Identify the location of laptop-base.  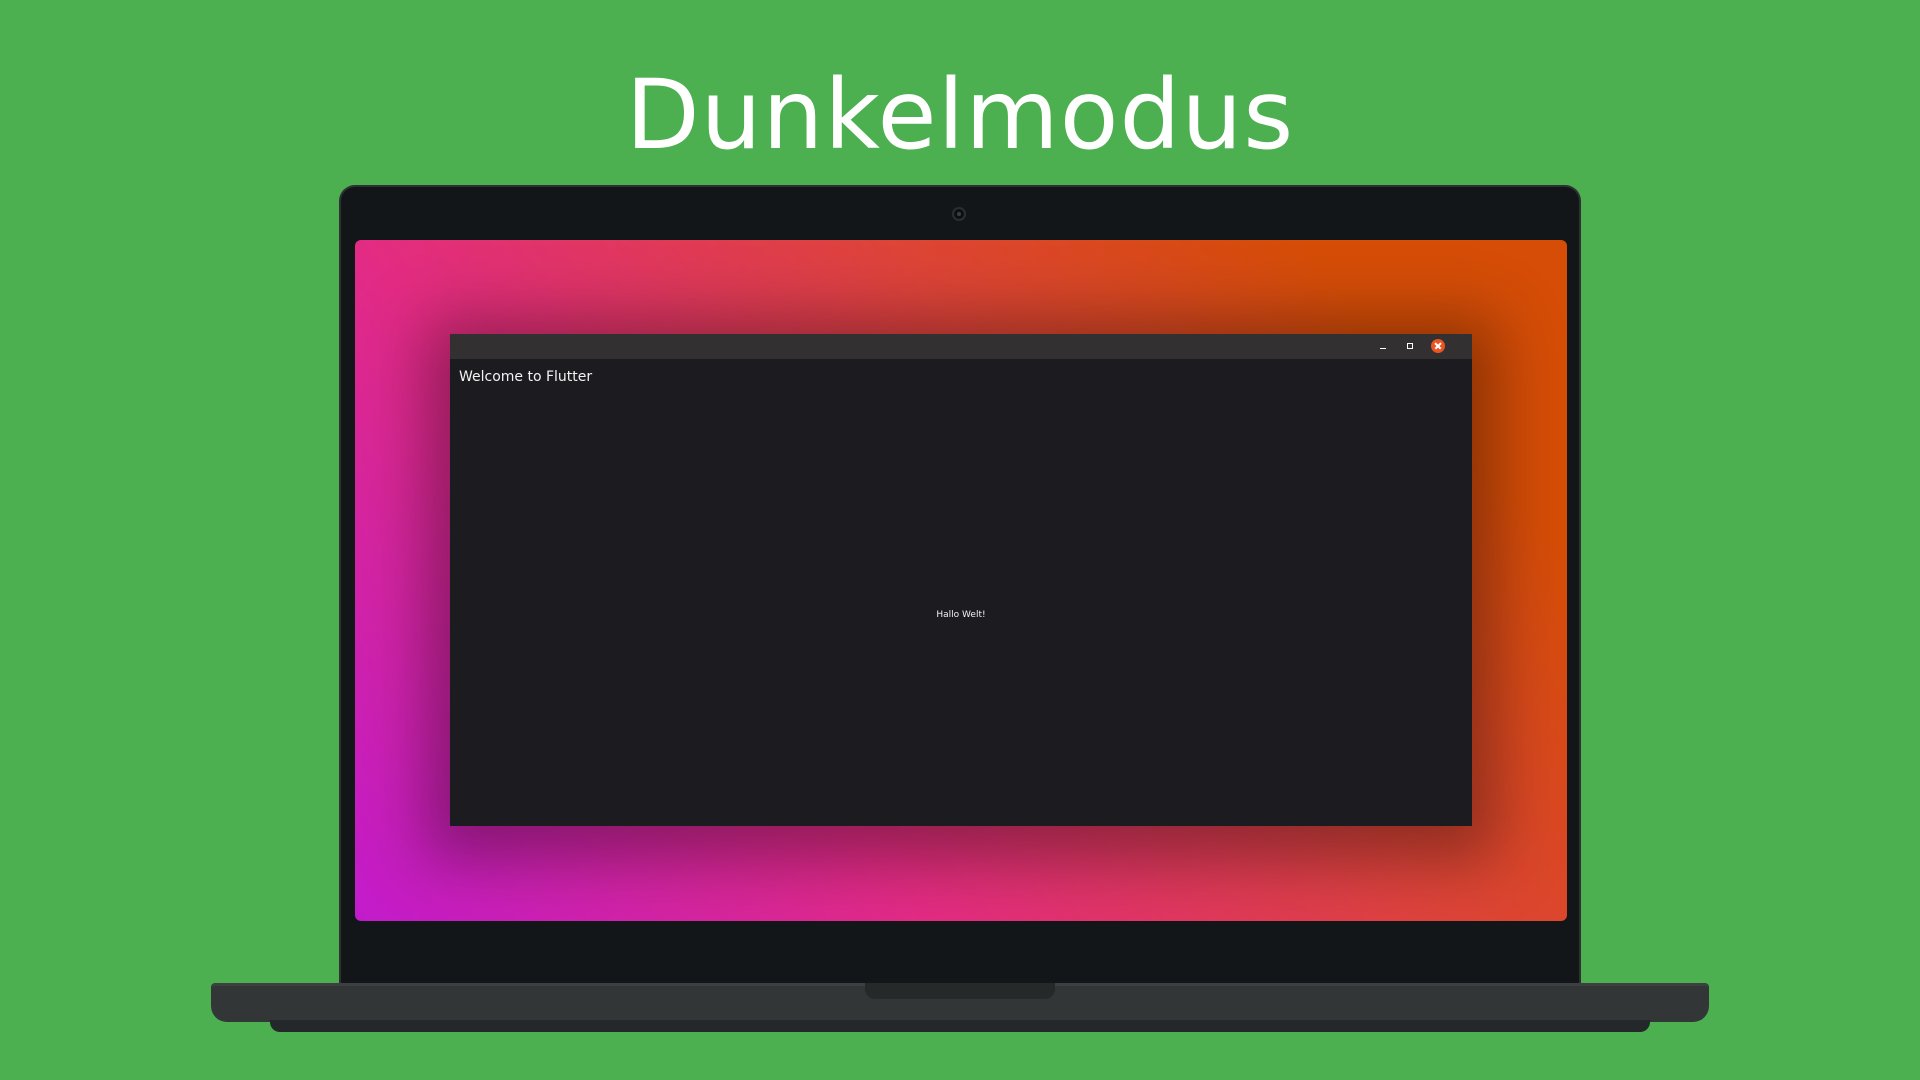
(960, 1002).